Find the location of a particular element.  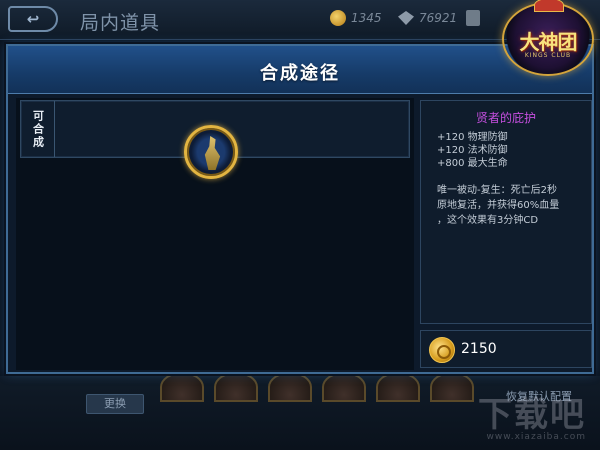

gold-currency: 1345 is located at coordinates (356, 18).